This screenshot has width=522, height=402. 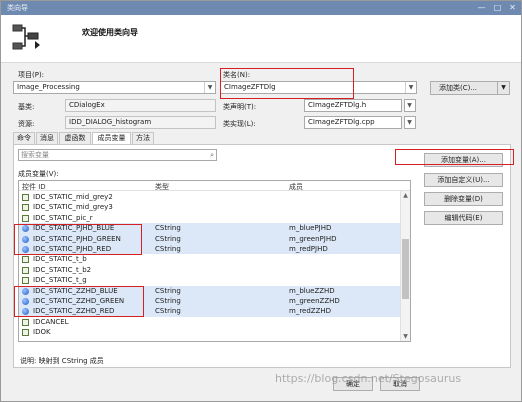 What do you see at coordinates (209, 290) in the screenshot?
I see `list-item: IDC_STATIC_ZZHD_BLUE CString m_blueZZHD` at bounding box center [209, 290].